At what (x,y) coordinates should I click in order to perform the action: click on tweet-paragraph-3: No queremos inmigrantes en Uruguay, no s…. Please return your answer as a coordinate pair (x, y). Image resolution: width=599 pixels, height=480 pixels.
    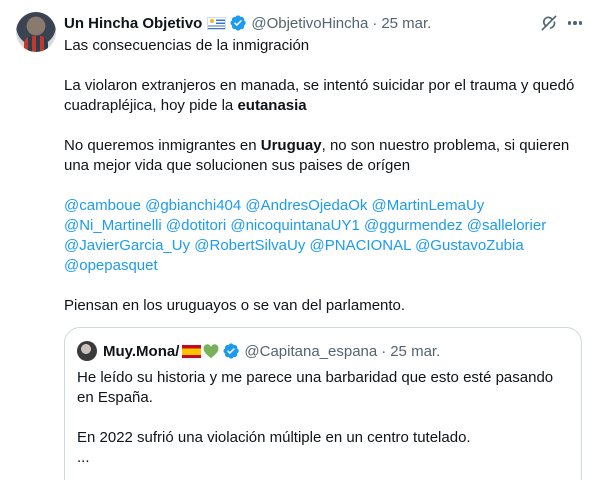
    Looking at the image, I should click on (317, 155).